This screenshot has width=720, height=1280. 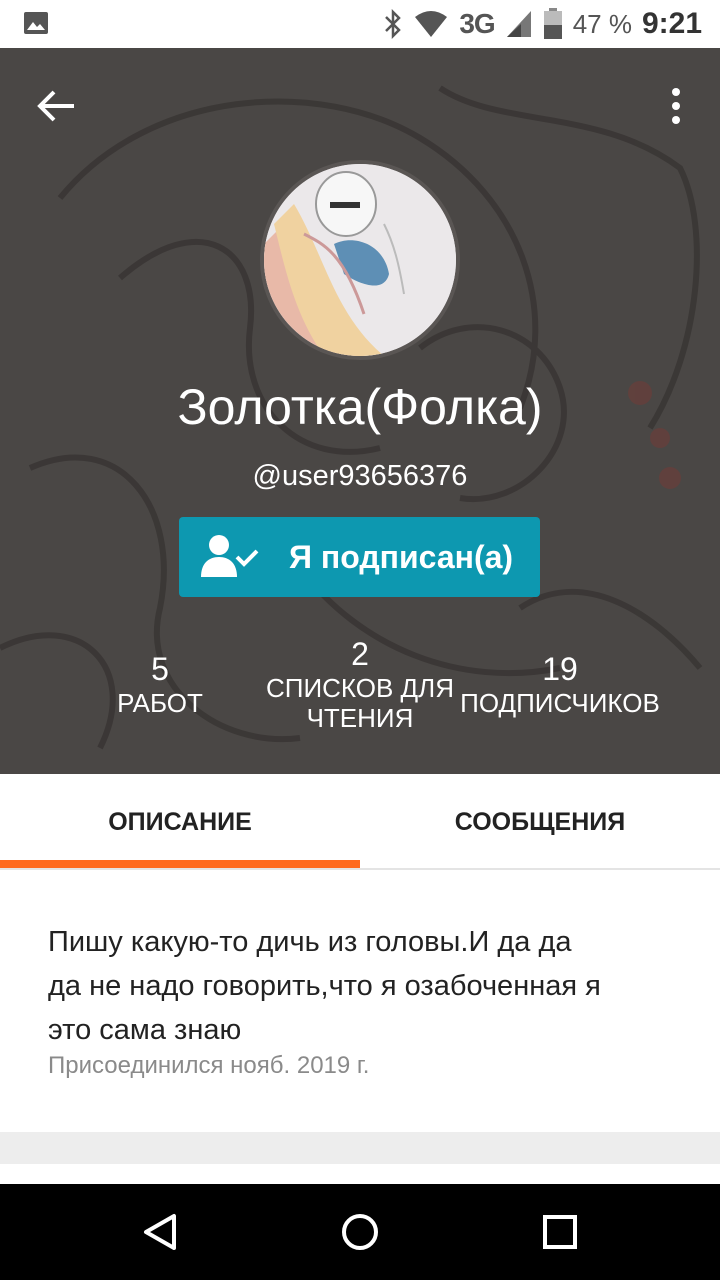 I want to click on following-button: Я подписан(а), so click(x=359, y=557).